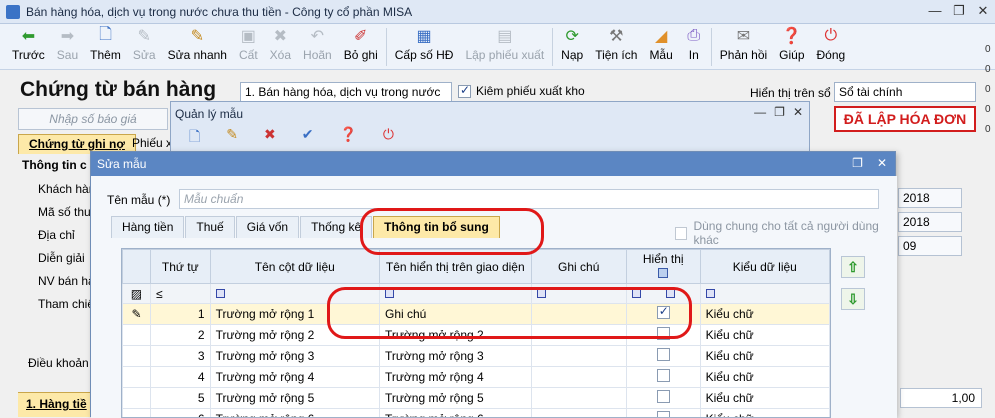 This screenshot has height=418, width=995. Describe the element at coordinates (105, 43) in the screenshot. I see `toolbar-add-button: 🗋Thêm` at that location.